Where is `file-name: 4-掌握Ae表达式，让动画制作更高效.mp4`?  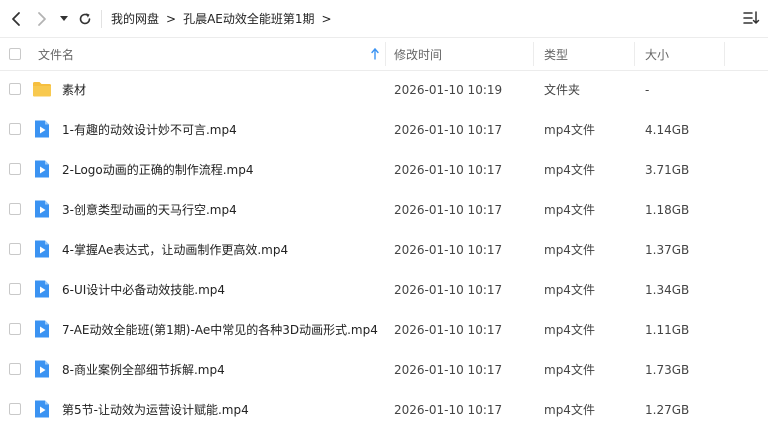 file-name: 4-掌握Ae表达式，让动画制作更高效.mp4 is located at coordinates (175, 250).